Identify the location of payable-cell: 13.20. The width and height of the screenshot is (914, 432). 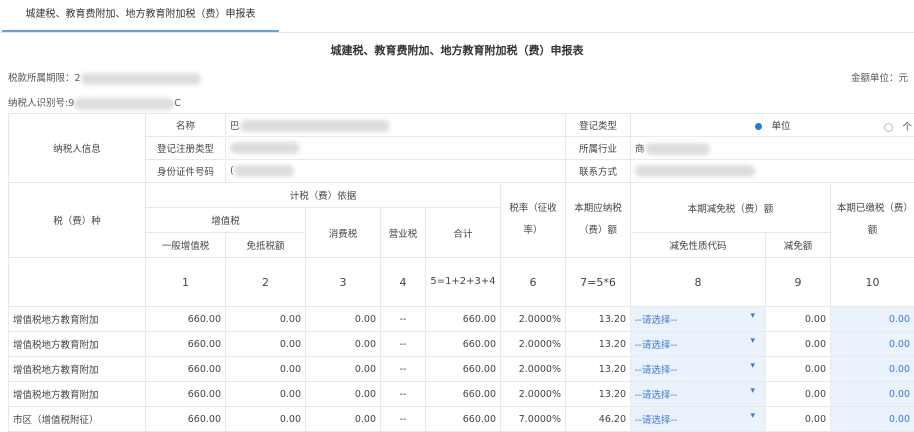
(598, 394).